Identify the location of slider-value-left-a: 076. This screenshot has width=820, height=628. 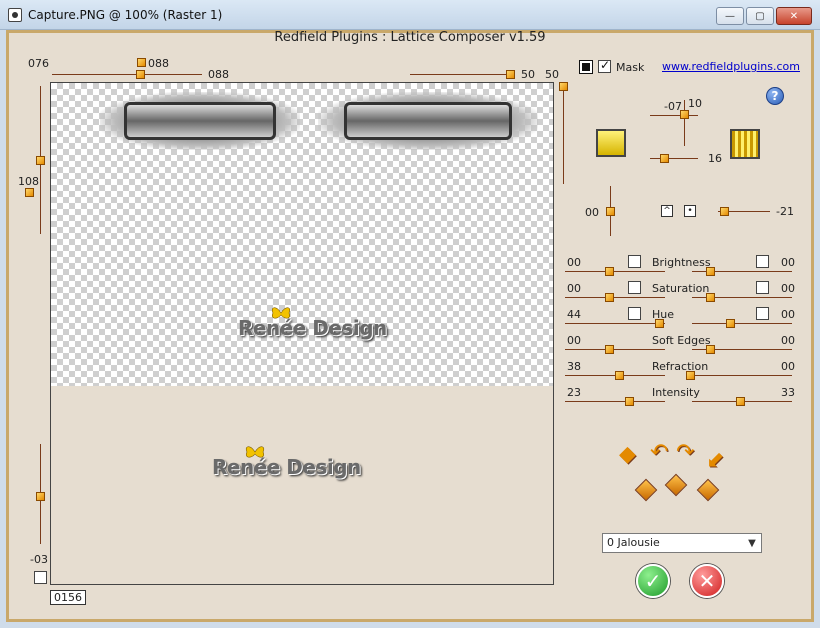
(38, 63).